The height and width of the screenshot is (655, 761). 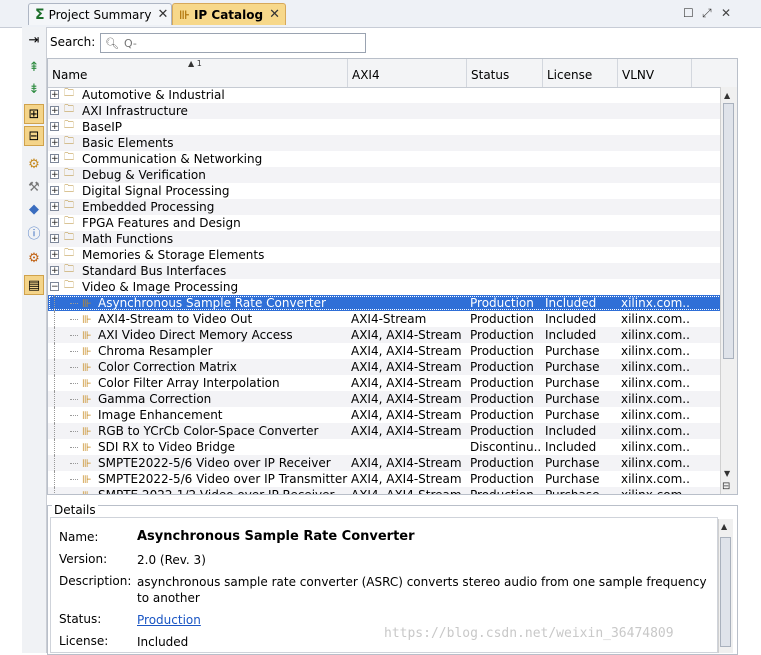 What do you see at coordinates (166, 447) in the screenshot?
I see `ip-name: SDI RX to Video Bridge` at bounding box center [166, 447].